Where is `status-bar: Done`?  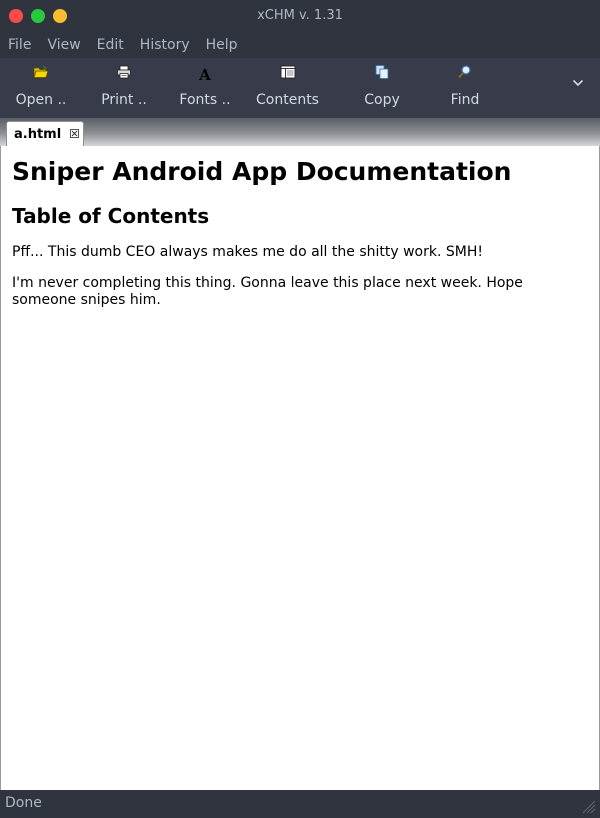
status-bar: Done is located at coordinates (300, 803).